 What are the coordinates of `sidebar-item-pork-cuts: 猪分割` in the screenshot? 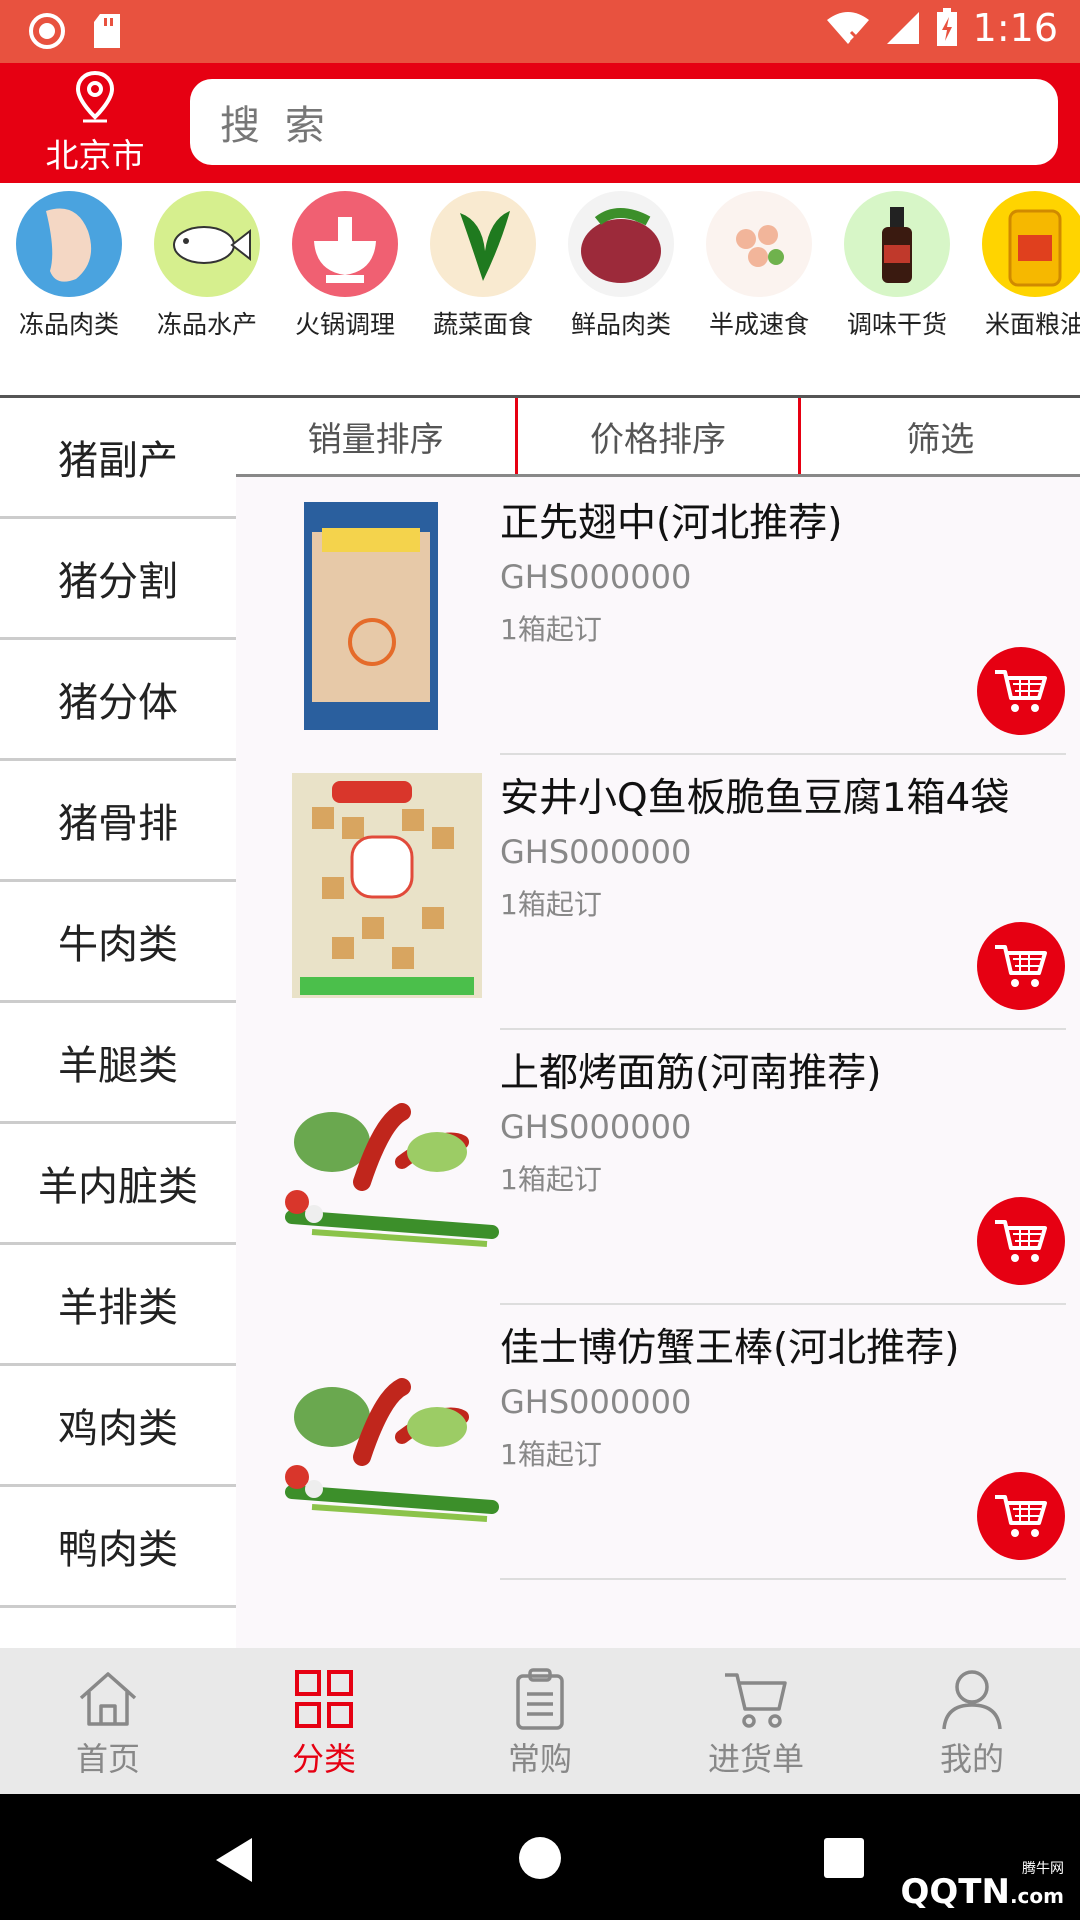 It's located at (118, 579).